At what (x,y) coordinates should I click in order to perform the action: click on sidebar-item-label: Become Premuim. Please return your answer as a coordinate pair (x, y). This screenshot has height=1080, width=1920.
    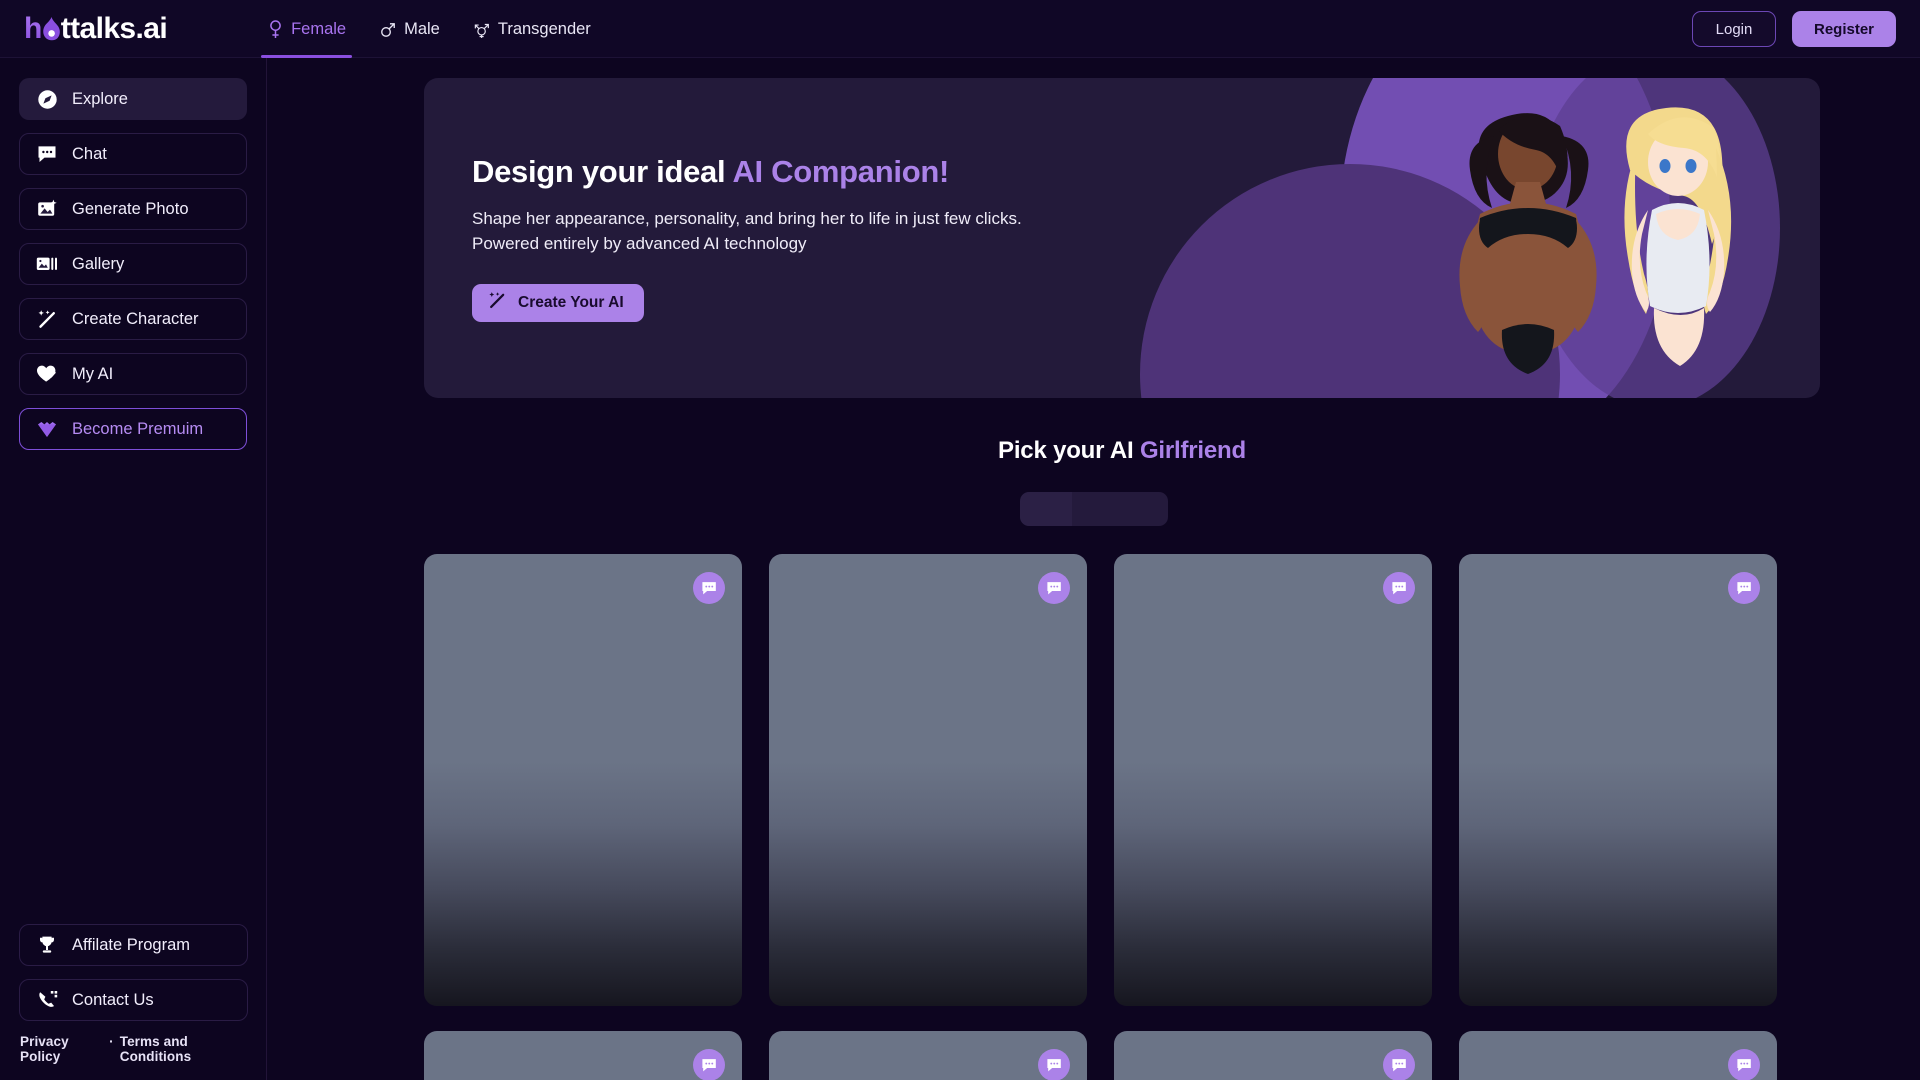
    Looking at the image, I should click on (138, 428).